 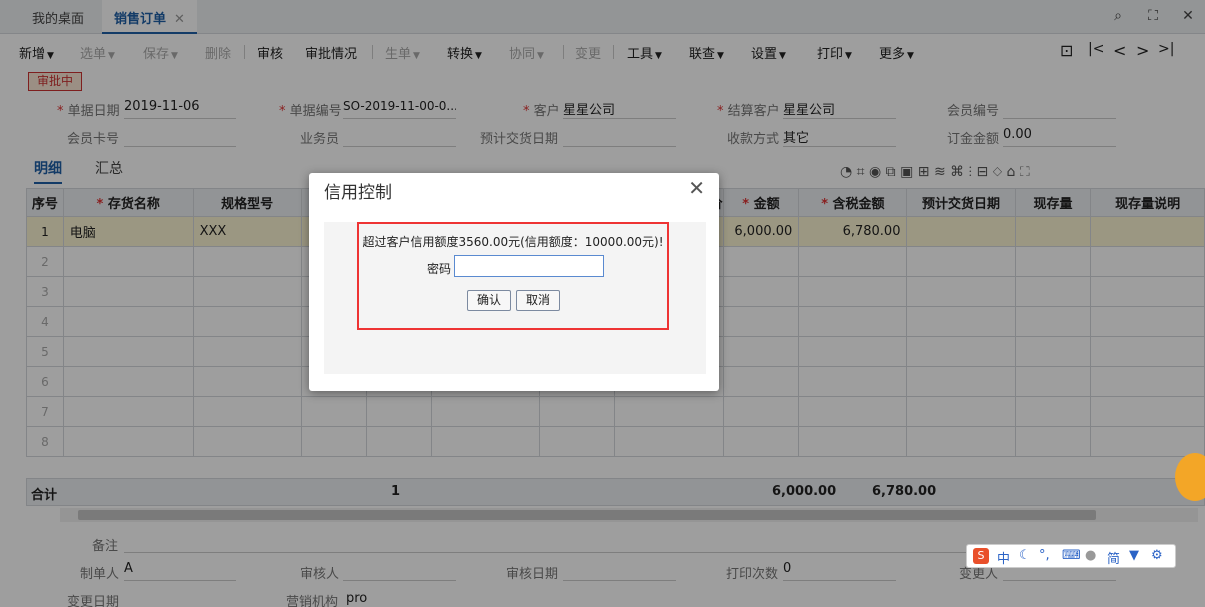 What do you see at coordinates (529, 266) in the screenshot?
I see `password-input` at bounding box center [529, 266].